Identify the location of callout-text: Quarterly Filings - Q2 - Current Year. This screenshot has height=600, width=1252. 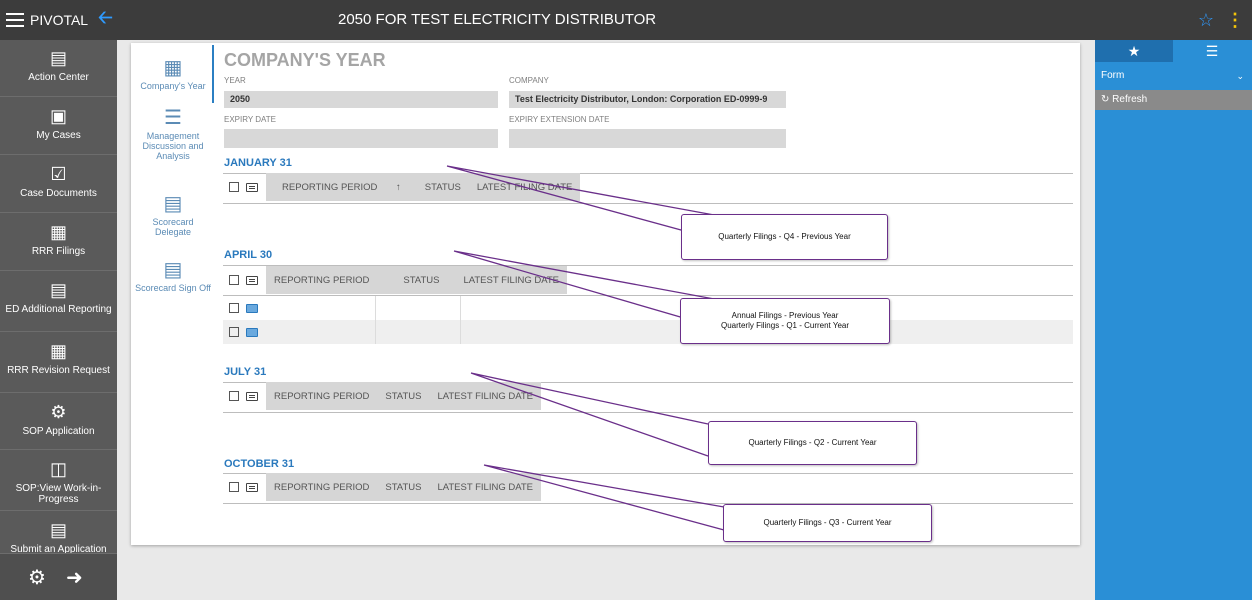
(812, 442).